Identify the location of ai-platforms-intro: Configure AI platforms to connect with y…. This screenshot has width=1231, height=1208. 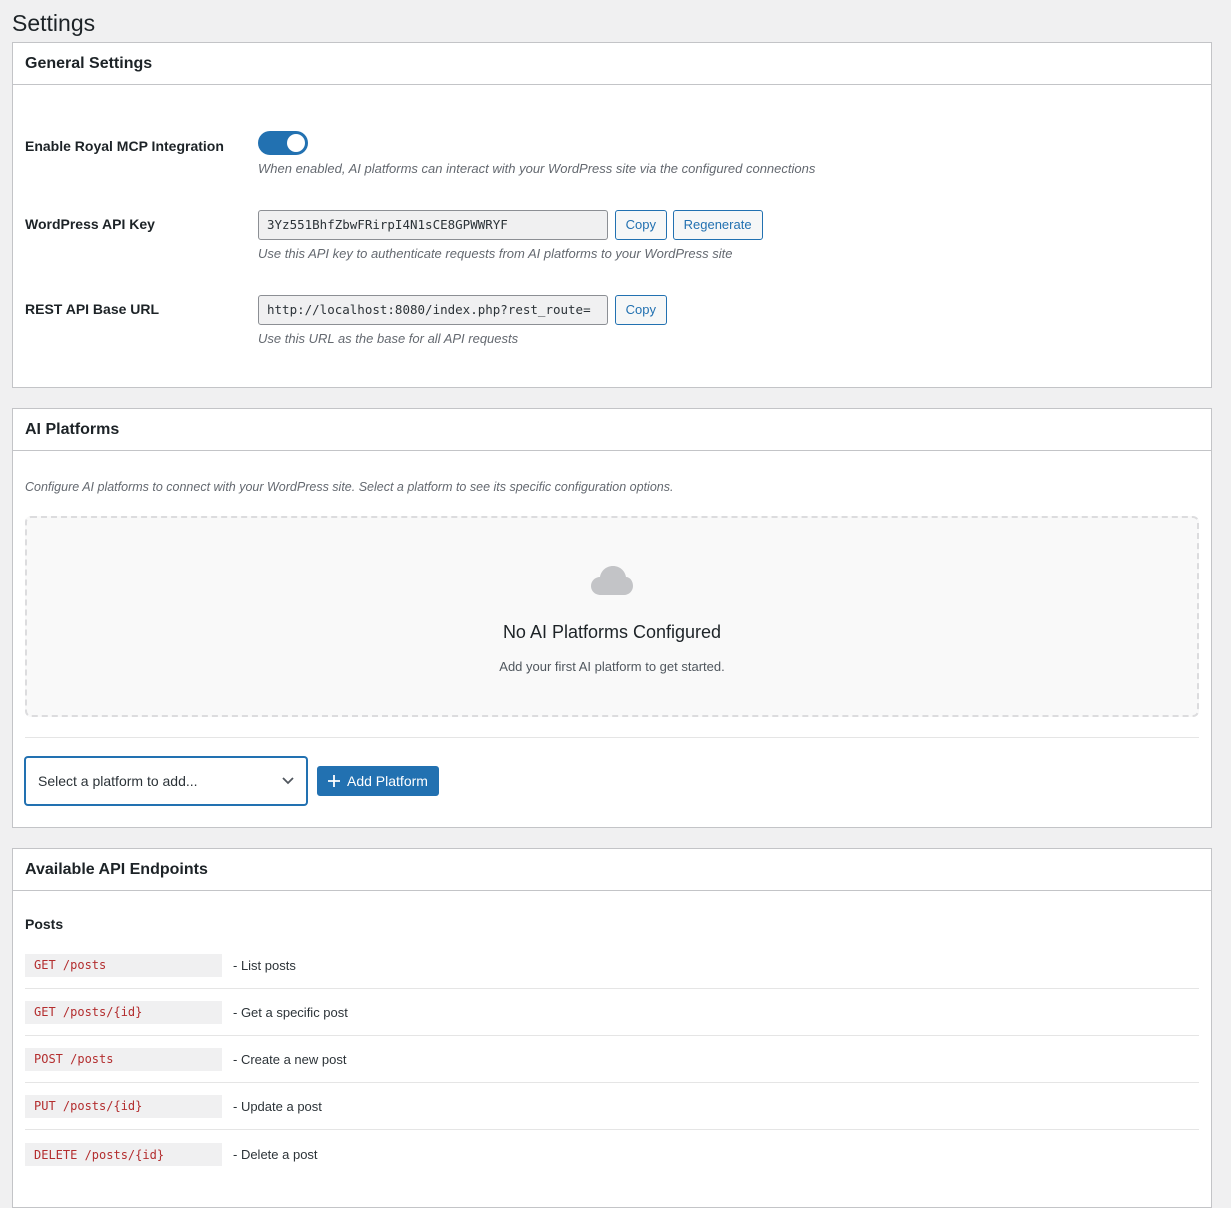
(349, 487).